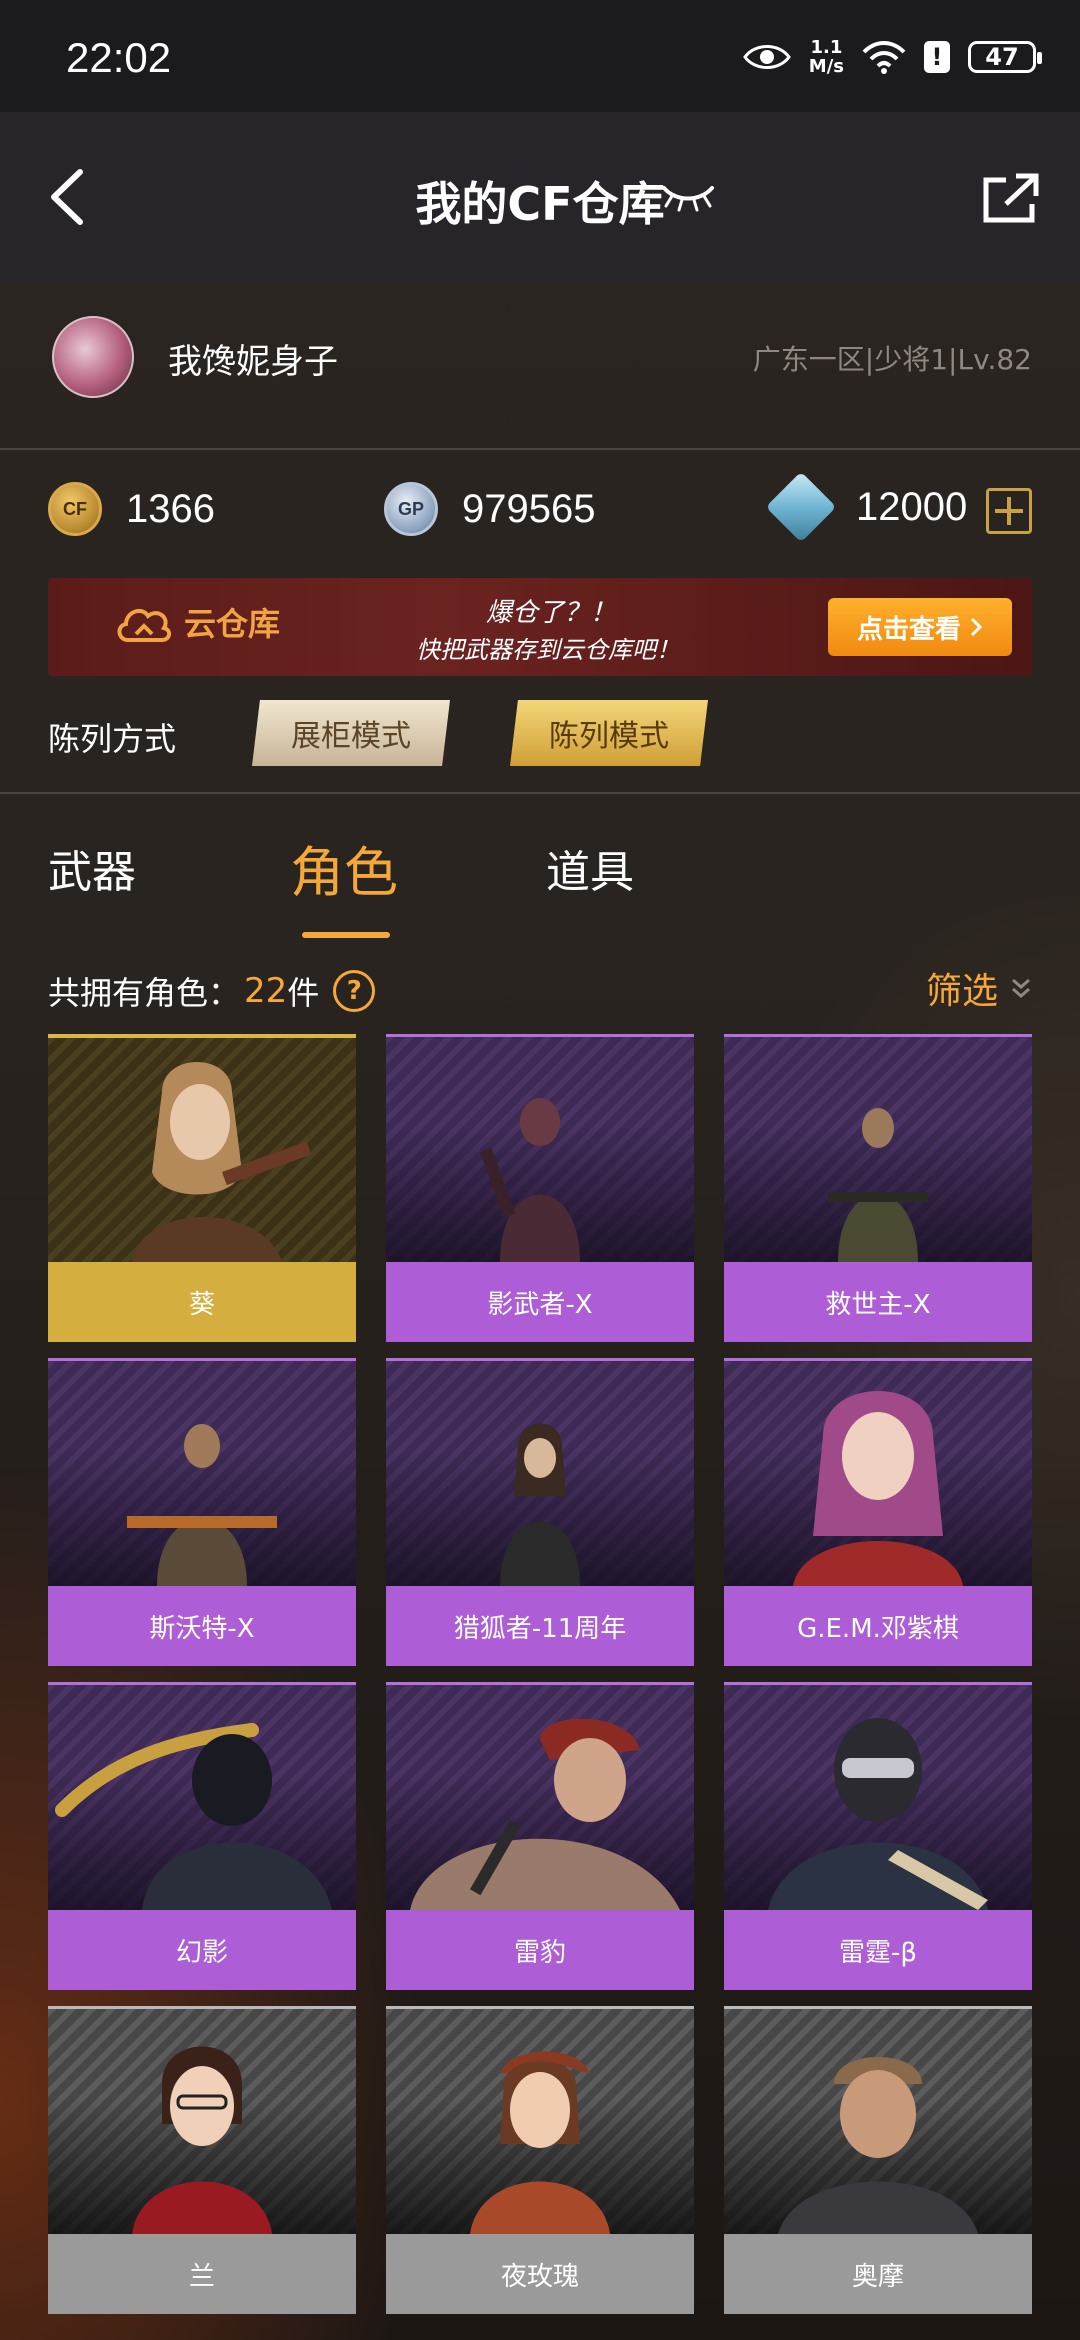 This screenshot has height=2340, width=1080. I want to click on diamonds: 12000, so click(866, 507).